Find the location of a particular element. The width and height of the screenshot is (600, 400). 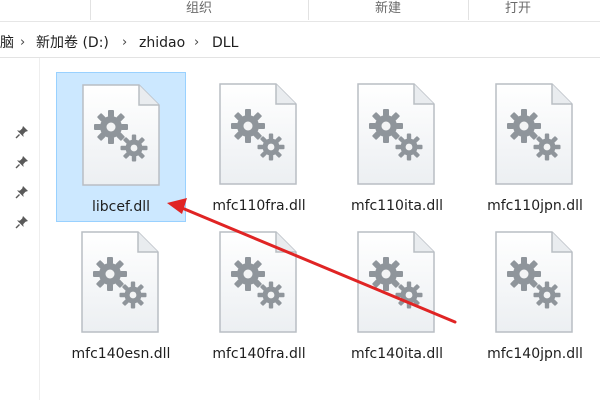

file-tile-mfc140jpn: mfc140jpn.dll is located at coordinates (535, 295).